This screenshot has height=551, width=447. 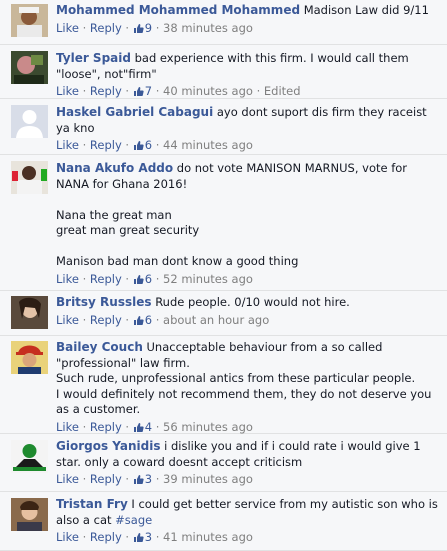 What do you see at coordinates (133, 520) in the screenshot?
I see `hashtag-link: #sage` at bounding box center [133, 520].